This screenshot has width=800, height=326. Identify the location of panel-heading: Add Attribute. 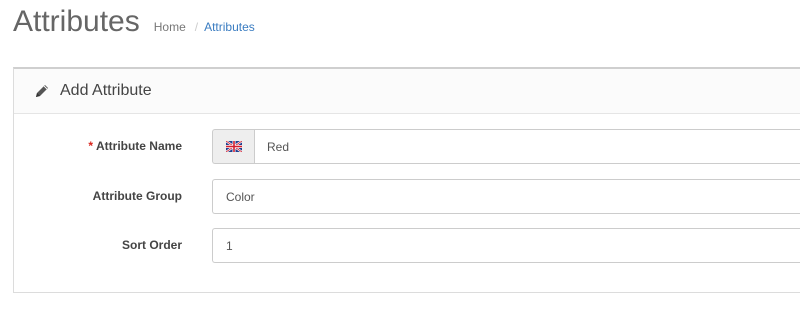
(407, 91).